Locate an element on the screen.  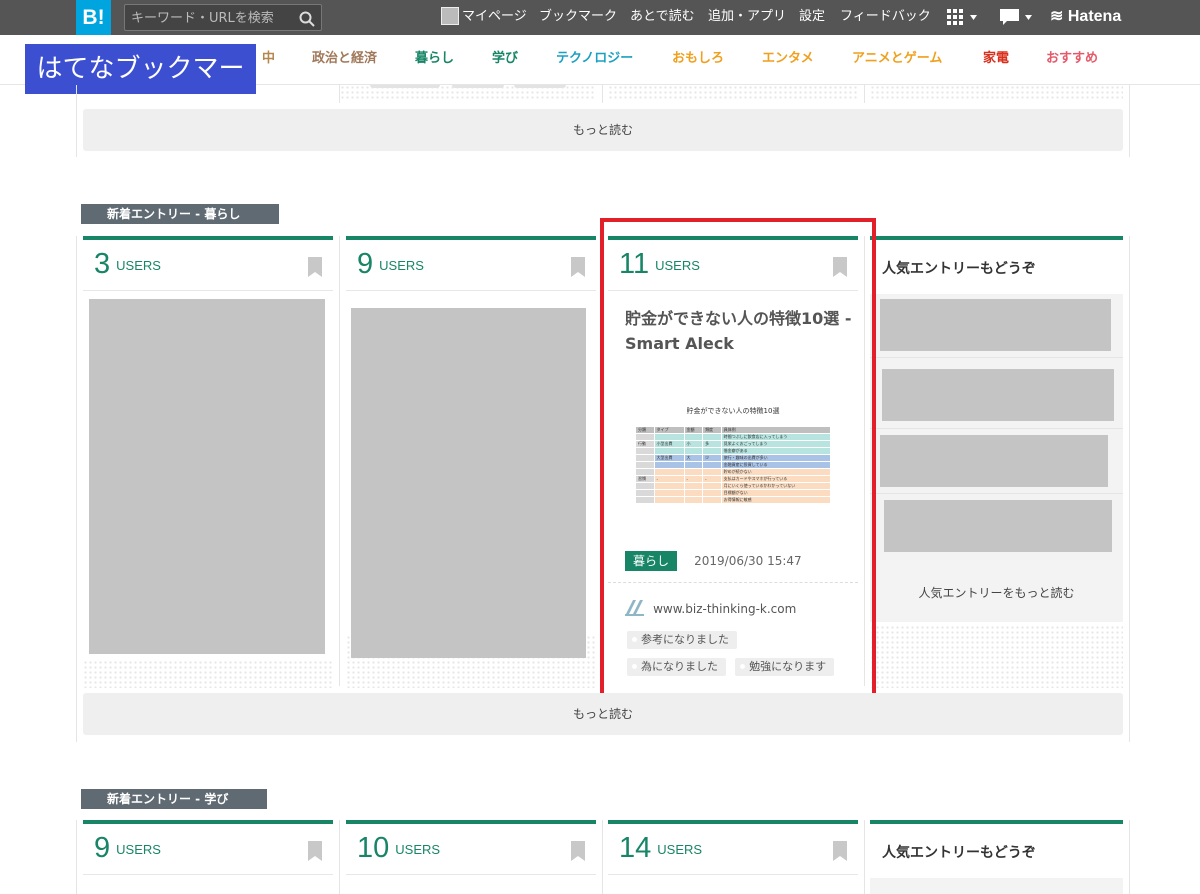
popular-entries-panel: 人気エントリーもどうぞ is located at coordinates (996, 857).